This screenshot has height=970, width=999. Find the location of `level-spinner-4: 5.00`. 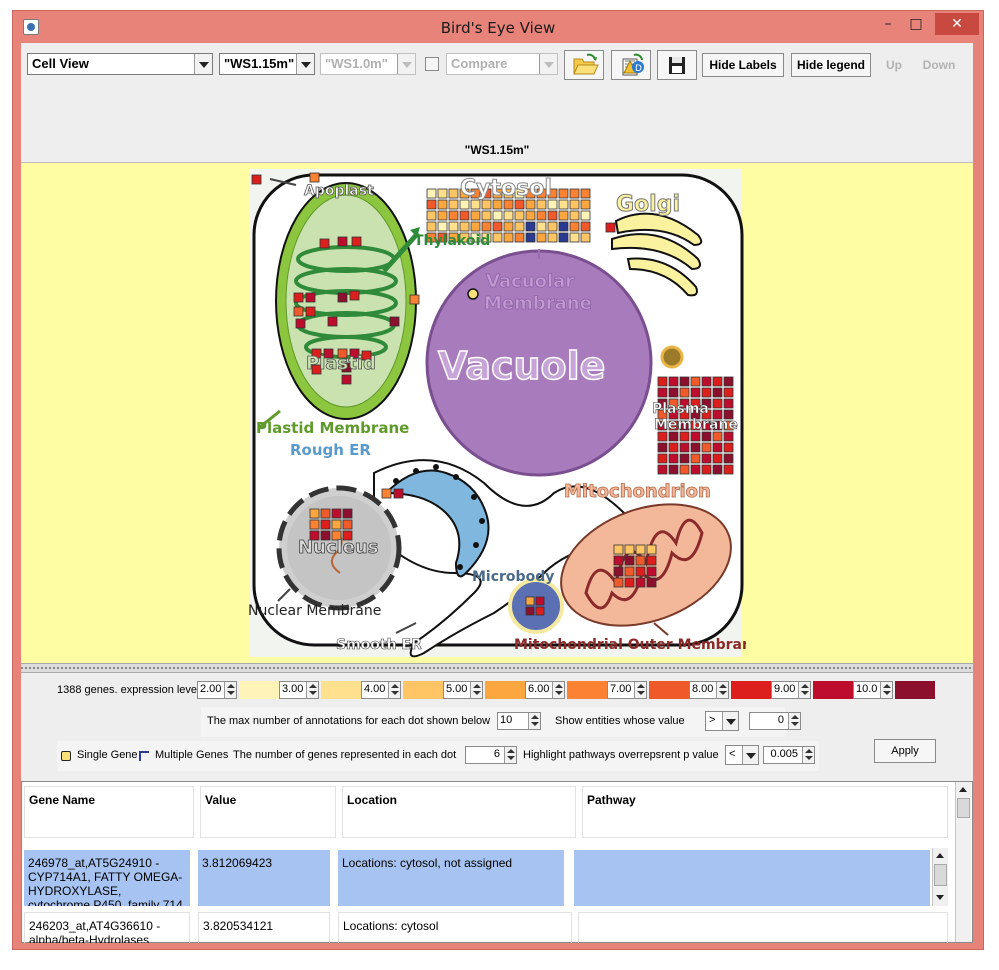

level-spinner-4: 5.00 is located at coordinates (463, 690).